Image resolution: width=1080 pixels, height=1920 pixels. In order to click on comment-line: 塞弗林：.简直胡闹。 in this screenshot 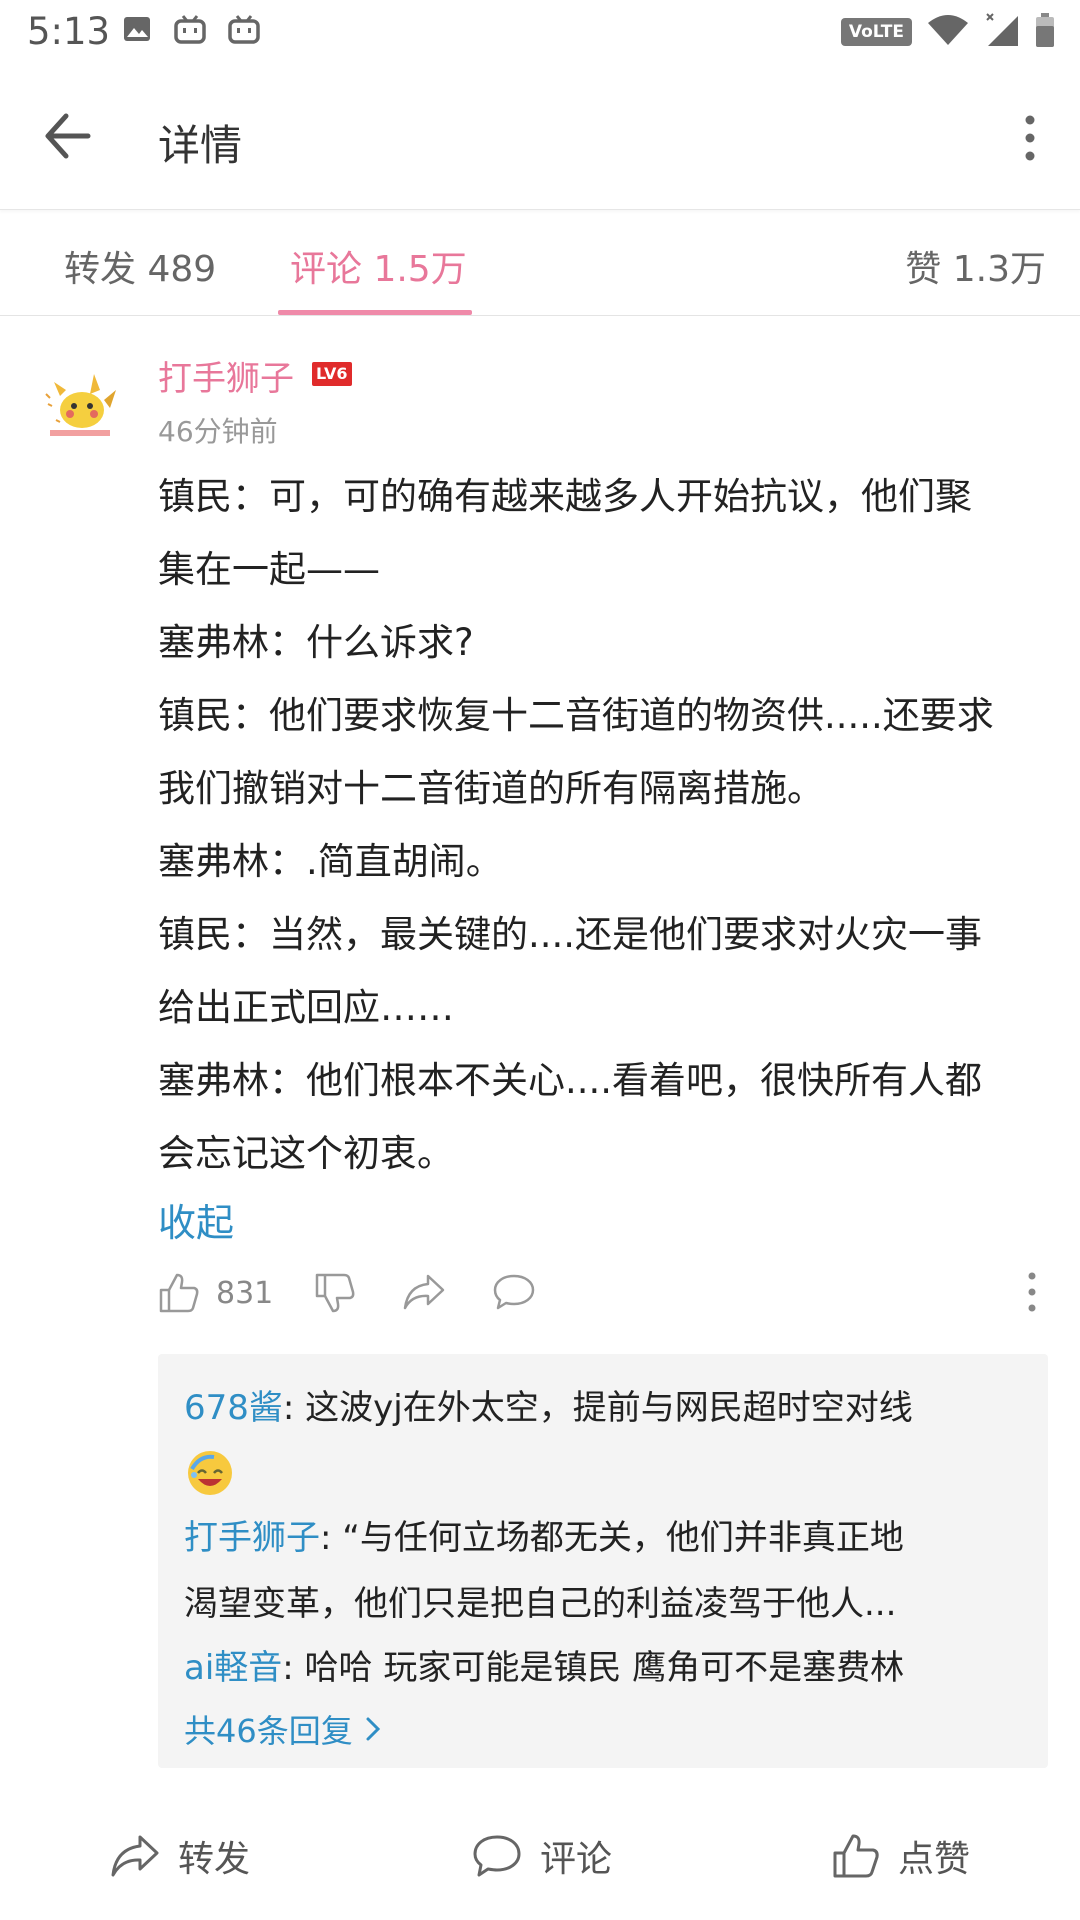, I will do `click(330, 861)`.